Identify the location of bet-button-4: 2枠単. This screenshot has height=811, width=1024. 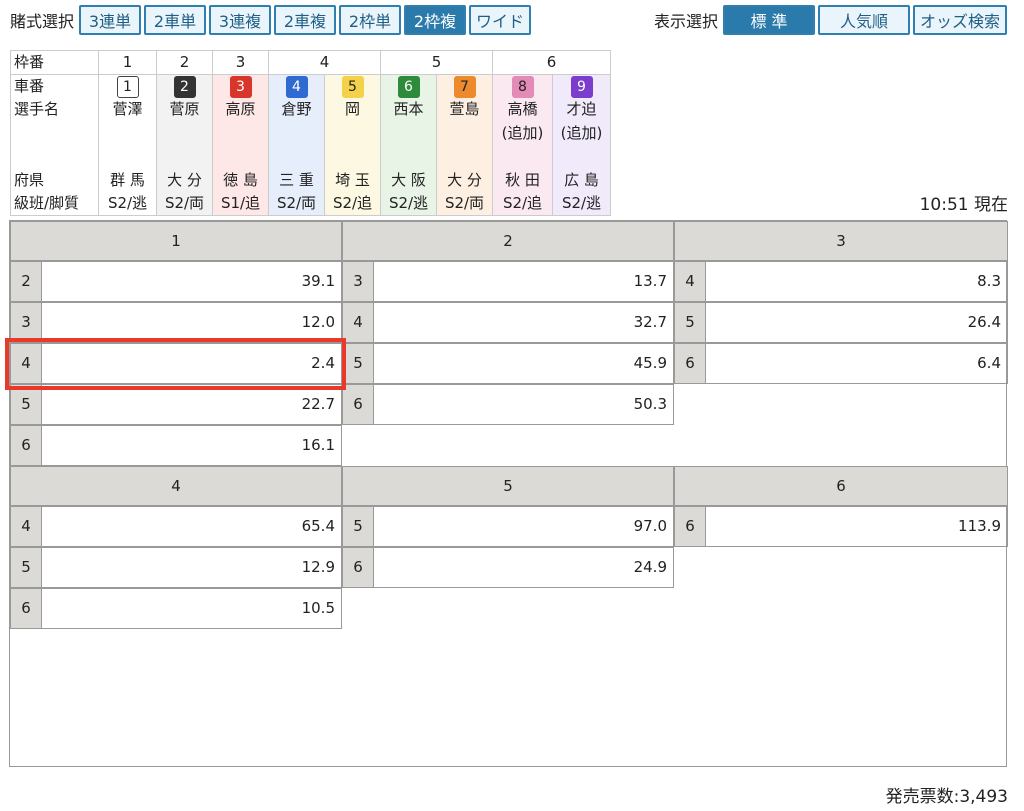
(370, 19).